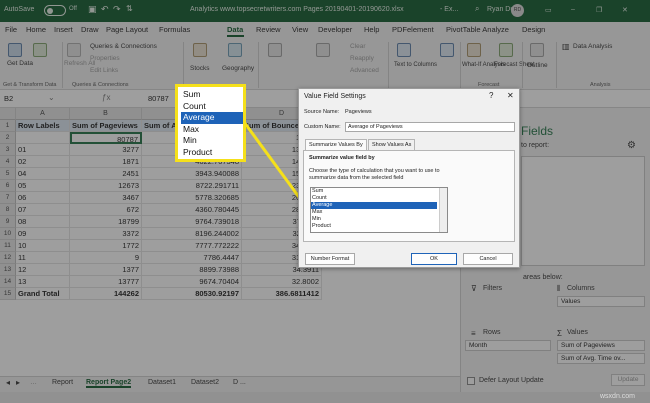 The image size is (650, 403). What do you see at coordinates (330, 259) in the screenshot?
I see `number-format-button: Number Format` at bounding box center [330, 259].